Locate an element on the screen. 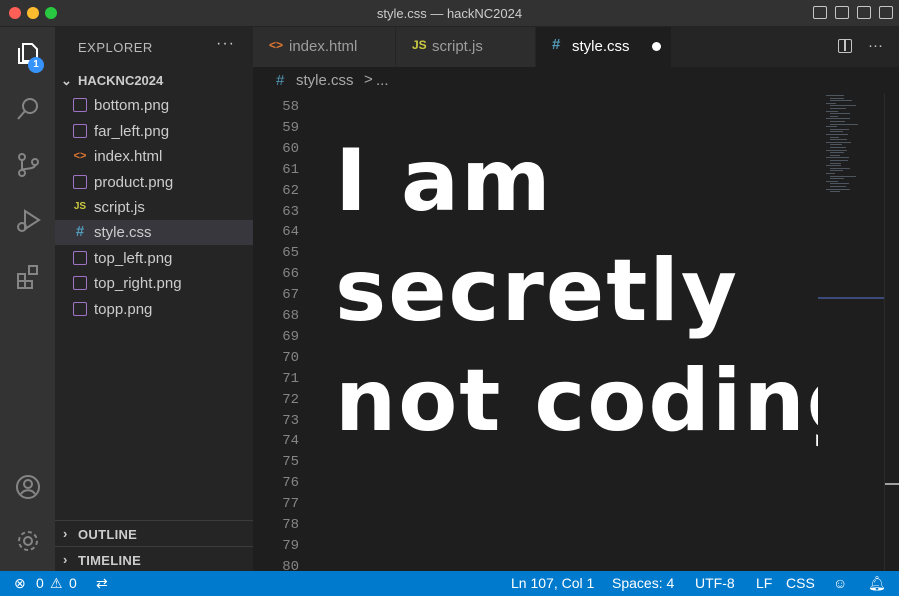 This screenshot has height=596, width=899. minimap-slider is located at coordinates (851, 298).